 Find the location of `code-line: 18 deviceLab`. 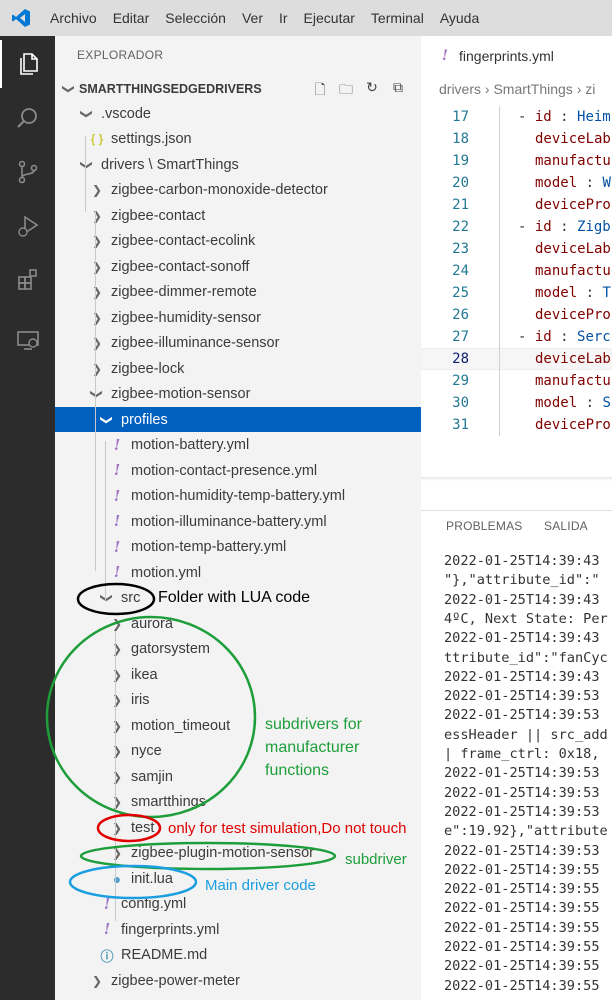

code-line: 18 deviceLab is located at coordinates (516, 139).